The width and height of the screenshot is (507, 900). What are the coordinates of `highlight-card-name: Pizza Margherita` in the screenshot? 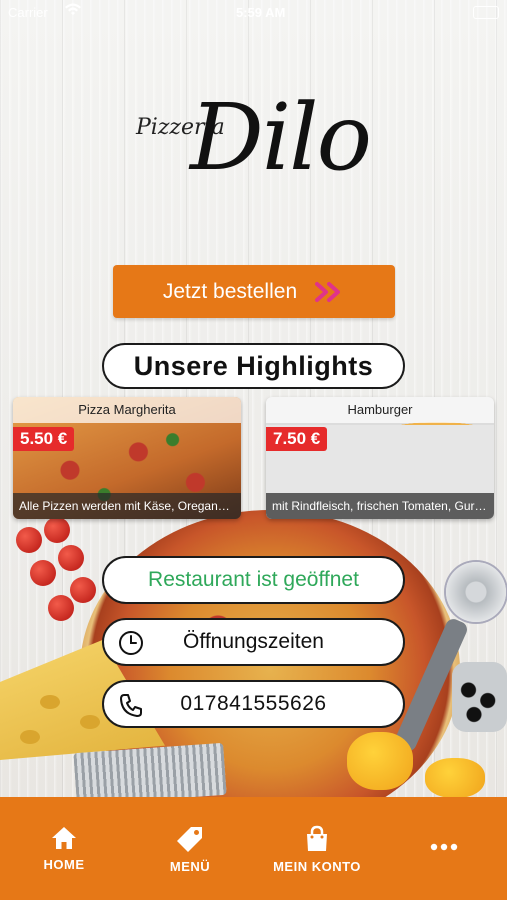 It's located at (127, 410).